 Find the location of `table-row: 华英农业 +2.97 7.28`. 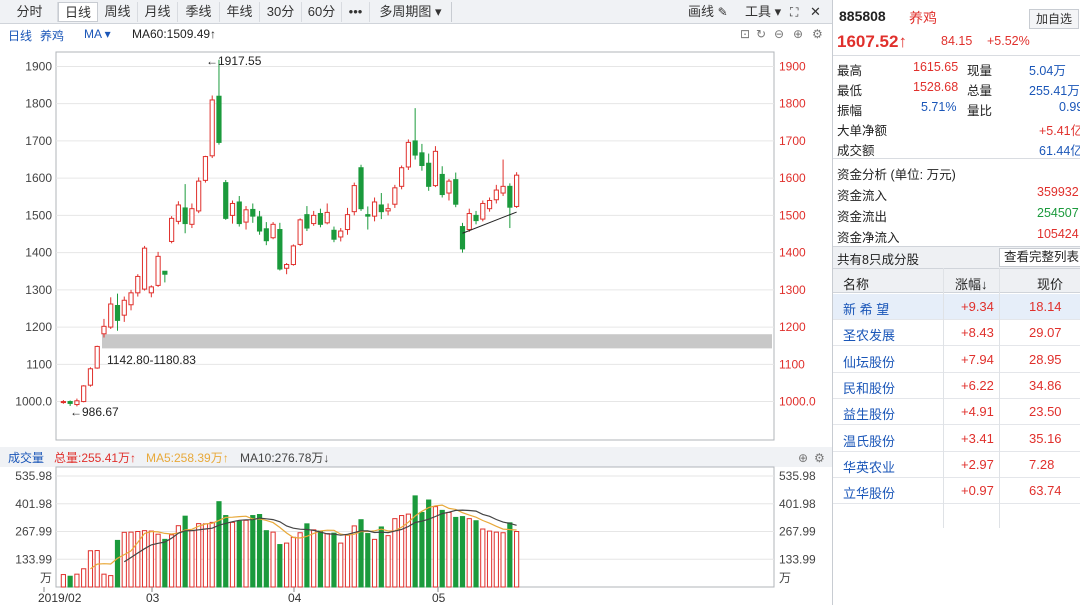

table-row: 华英农业 +2.97 7.28 is located at coordinates (956, 465).